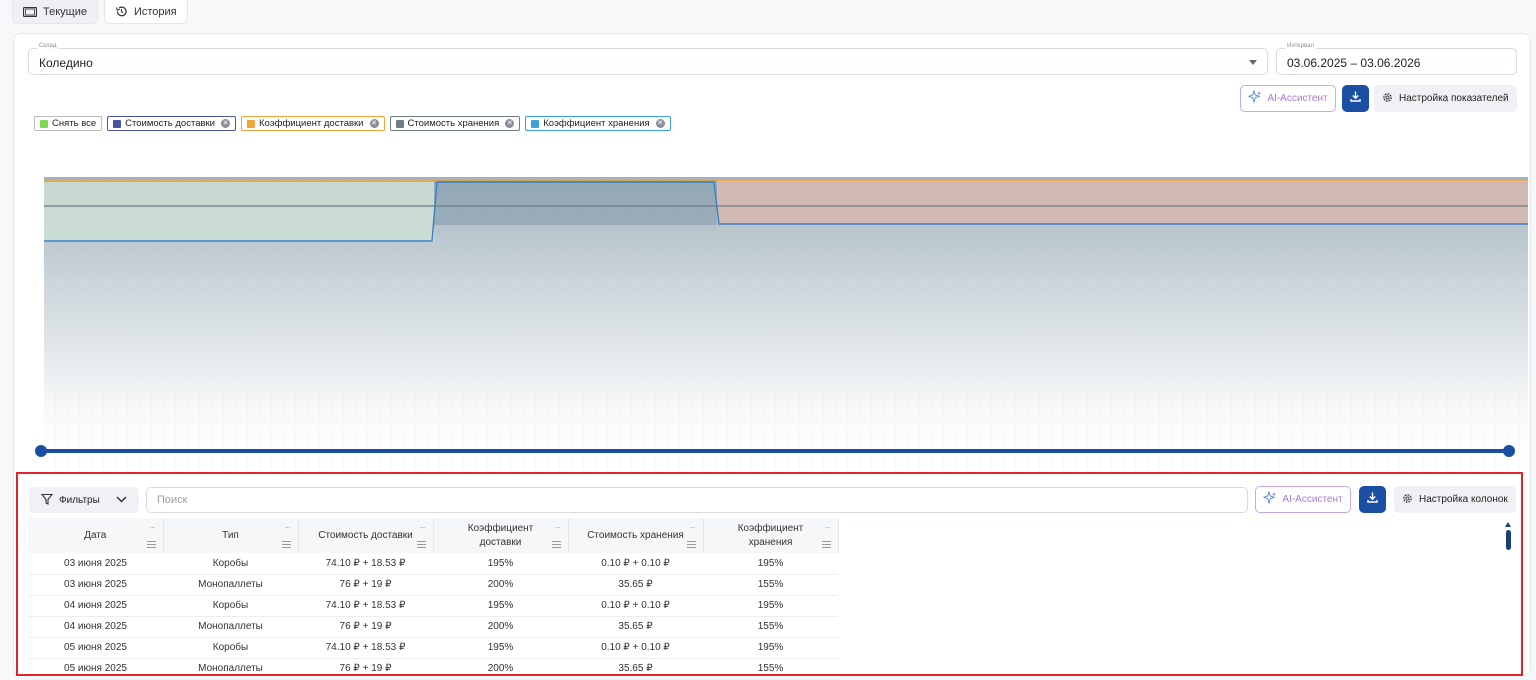 The image size is (1536, 680). What do you see at coordinates (96, 535) in the screenshot?
I see `column-header-date: Дата ···` at bounding box center [96, 535].